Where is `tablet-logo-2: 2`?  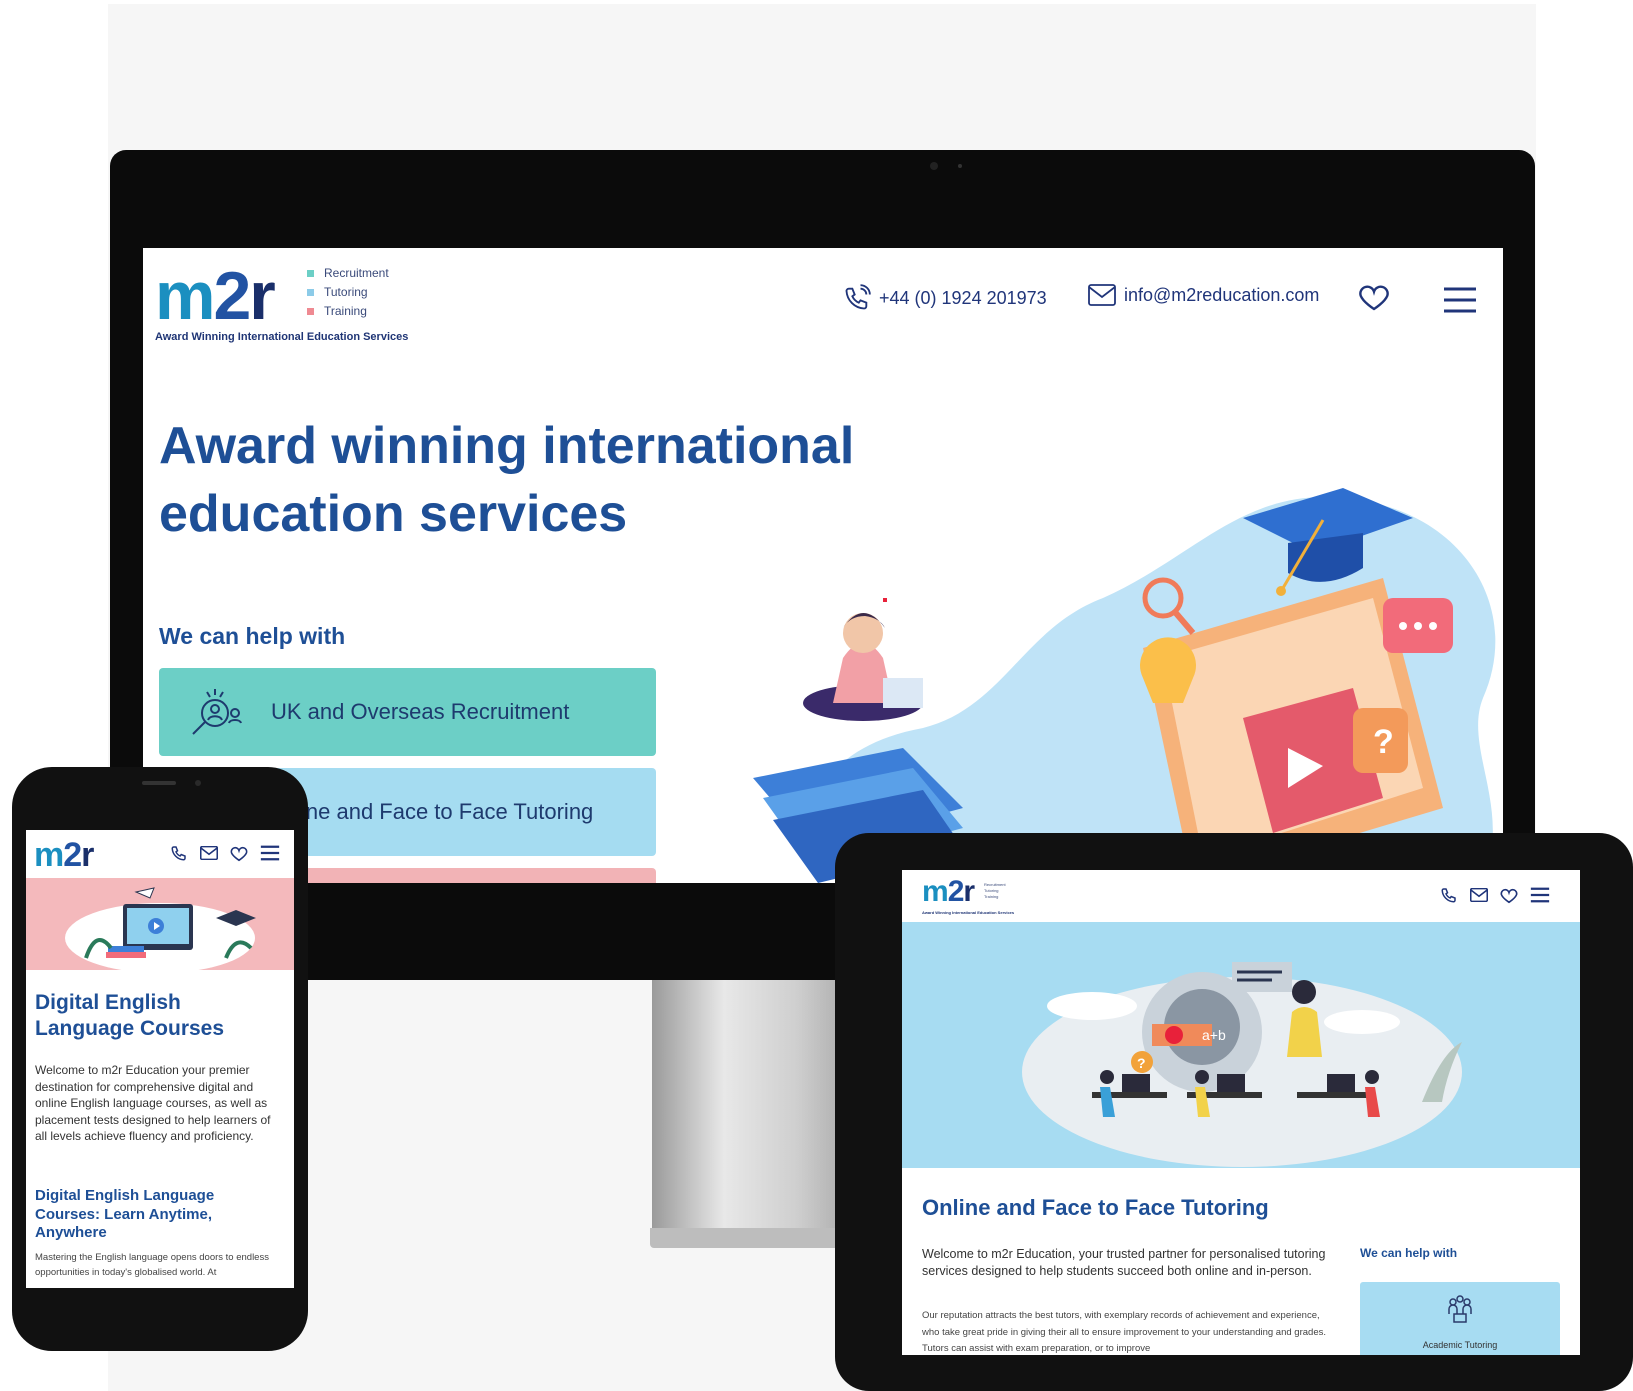 tablet-logo-2: 2 is located at coordinates (956, 891).